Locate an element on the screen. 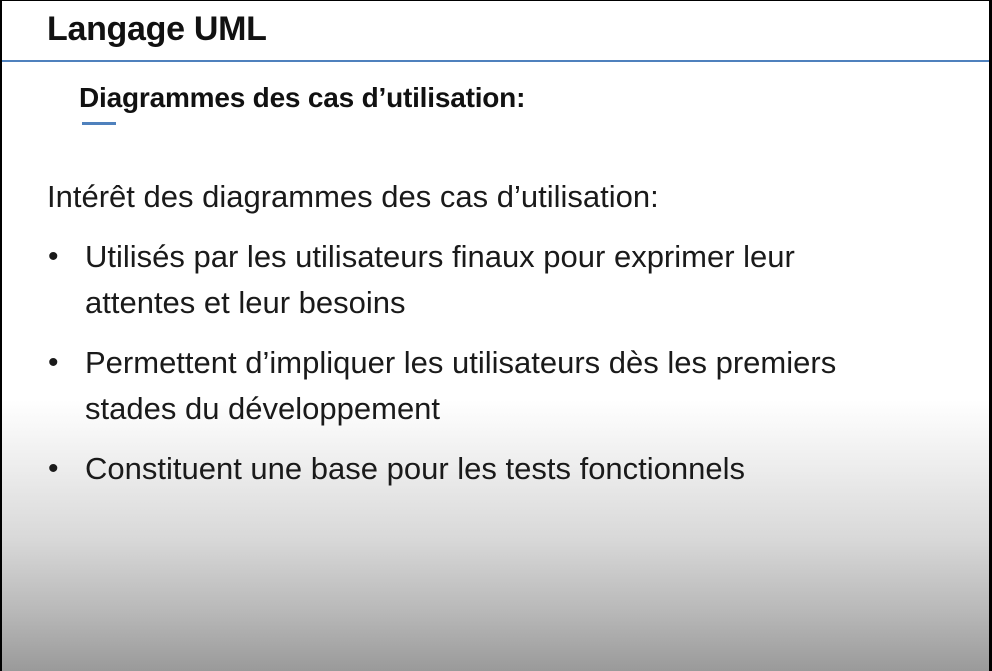 This screenshot has width=992, height=671. slide-subtitle: Diagrammes des cas d’utilisation: is located at coordinates (302, 97).